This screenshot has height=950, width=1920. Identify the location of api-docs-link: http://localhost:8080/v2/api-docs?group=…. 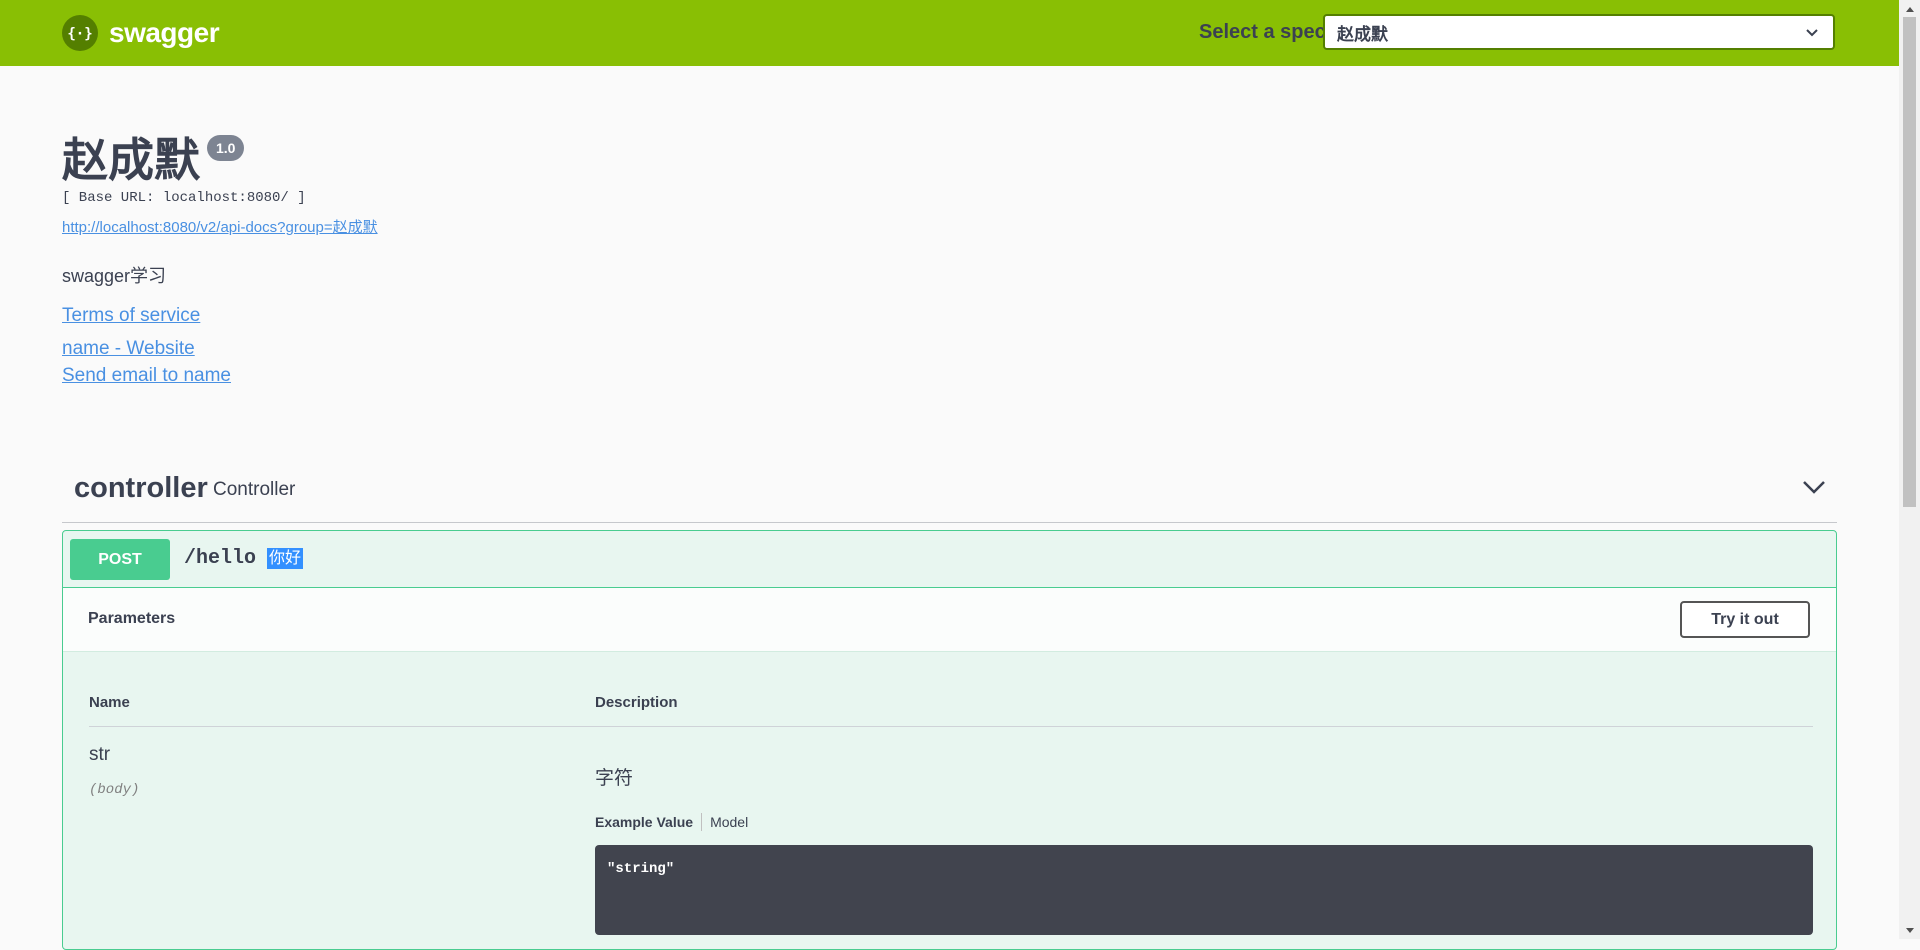
(220, 226).